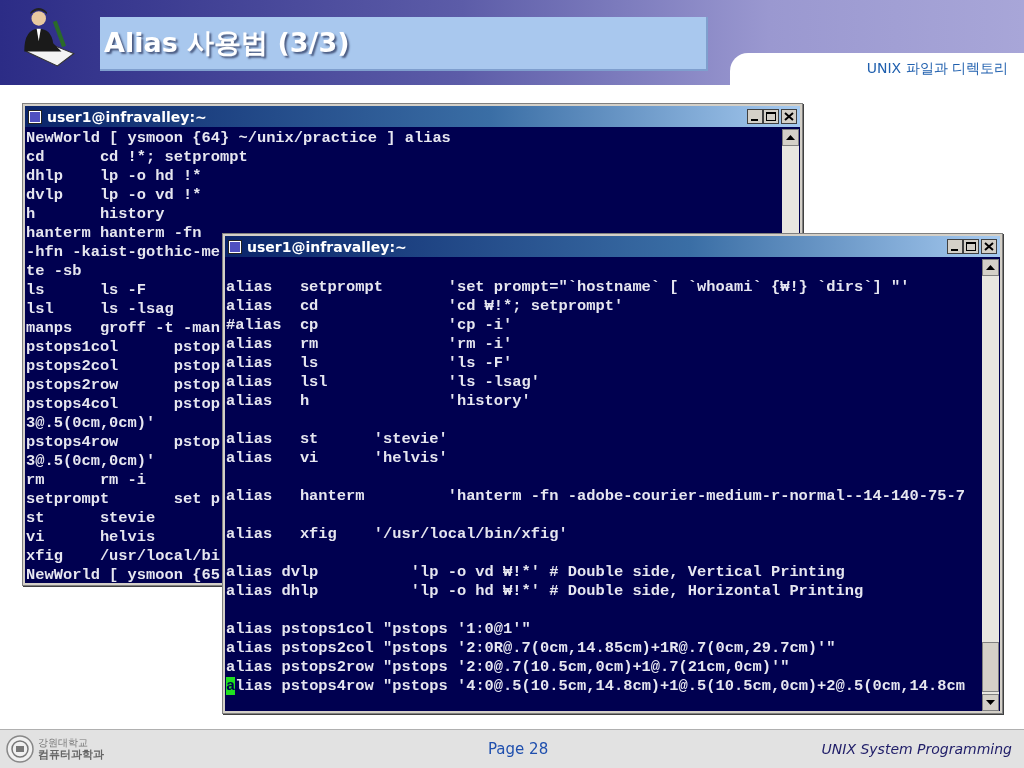 This screenshot has width=1024, height=768. I want to click on terminal-line: pstops4col pstop, so click(123, 404).